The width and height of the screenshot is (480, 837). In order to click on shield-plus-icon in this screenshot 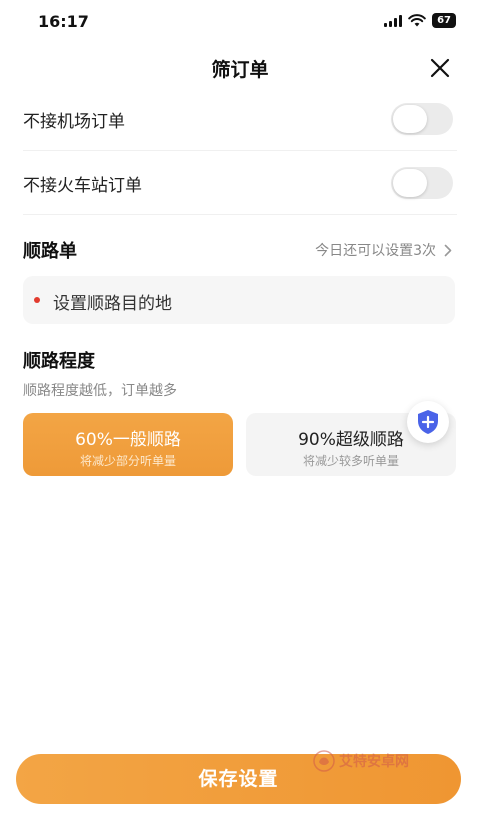, I will do `click(428, 422)`.